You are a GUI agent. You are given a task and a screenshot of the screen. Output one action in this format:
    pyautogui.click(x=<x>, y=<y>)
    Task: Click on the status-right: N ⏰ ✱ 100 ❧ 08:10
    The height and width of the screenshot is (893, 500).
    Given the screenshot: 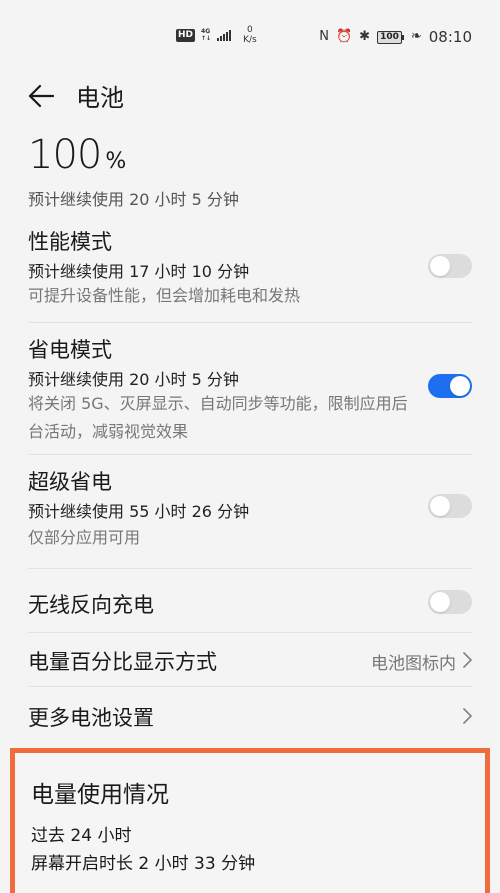 What is the action you would take?
    pyautogui.click(x=395, y=37)
    